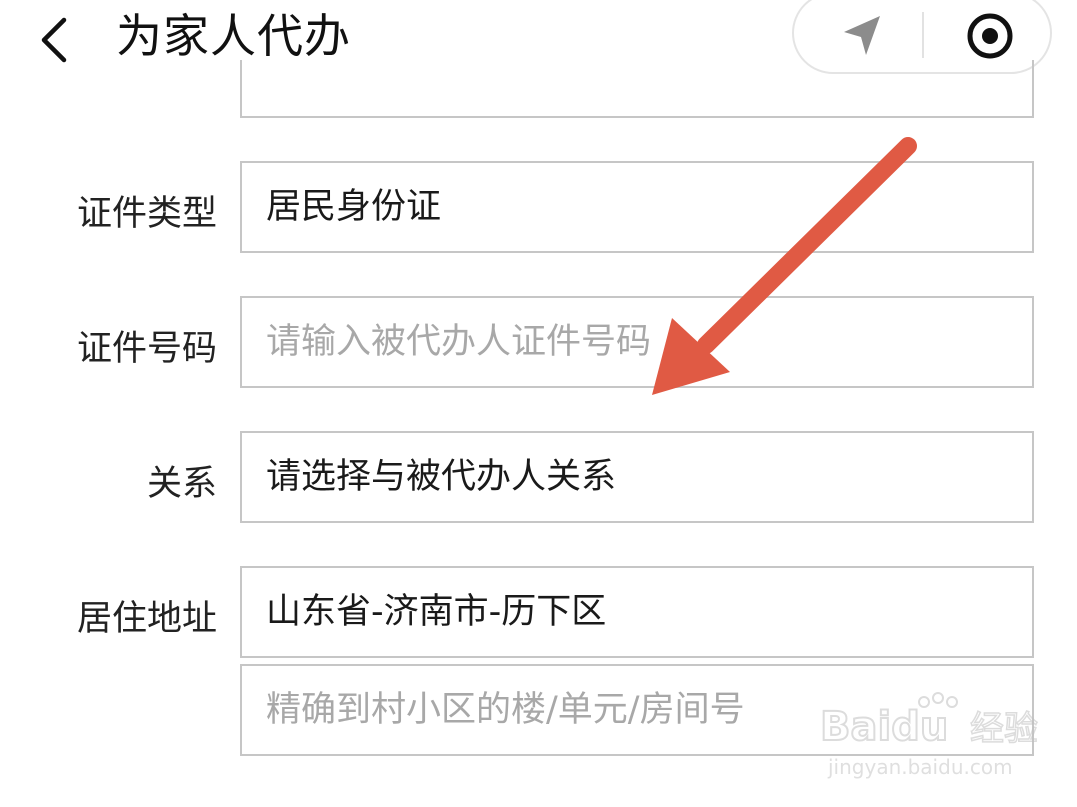 The width and height of the screenshot is (1077, 807). I want to click on field-label-relation: 关系, so click(181, 484).